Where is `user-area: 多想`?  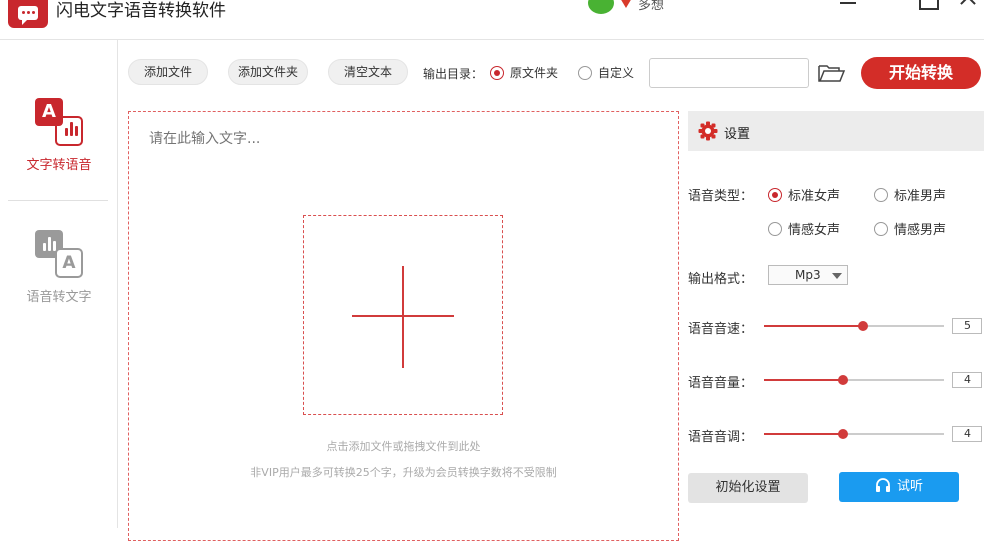
user-area: 多想 is located at coordinates (626, 7).